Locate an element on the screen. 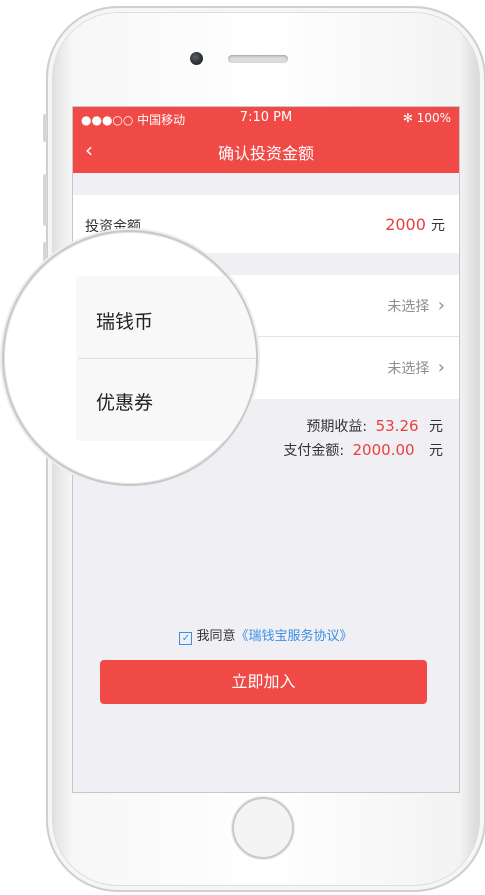 Image resolution: width=485 pixels, height=895 pixels. amount-unit: 元 is located at coordinates (438, 226).